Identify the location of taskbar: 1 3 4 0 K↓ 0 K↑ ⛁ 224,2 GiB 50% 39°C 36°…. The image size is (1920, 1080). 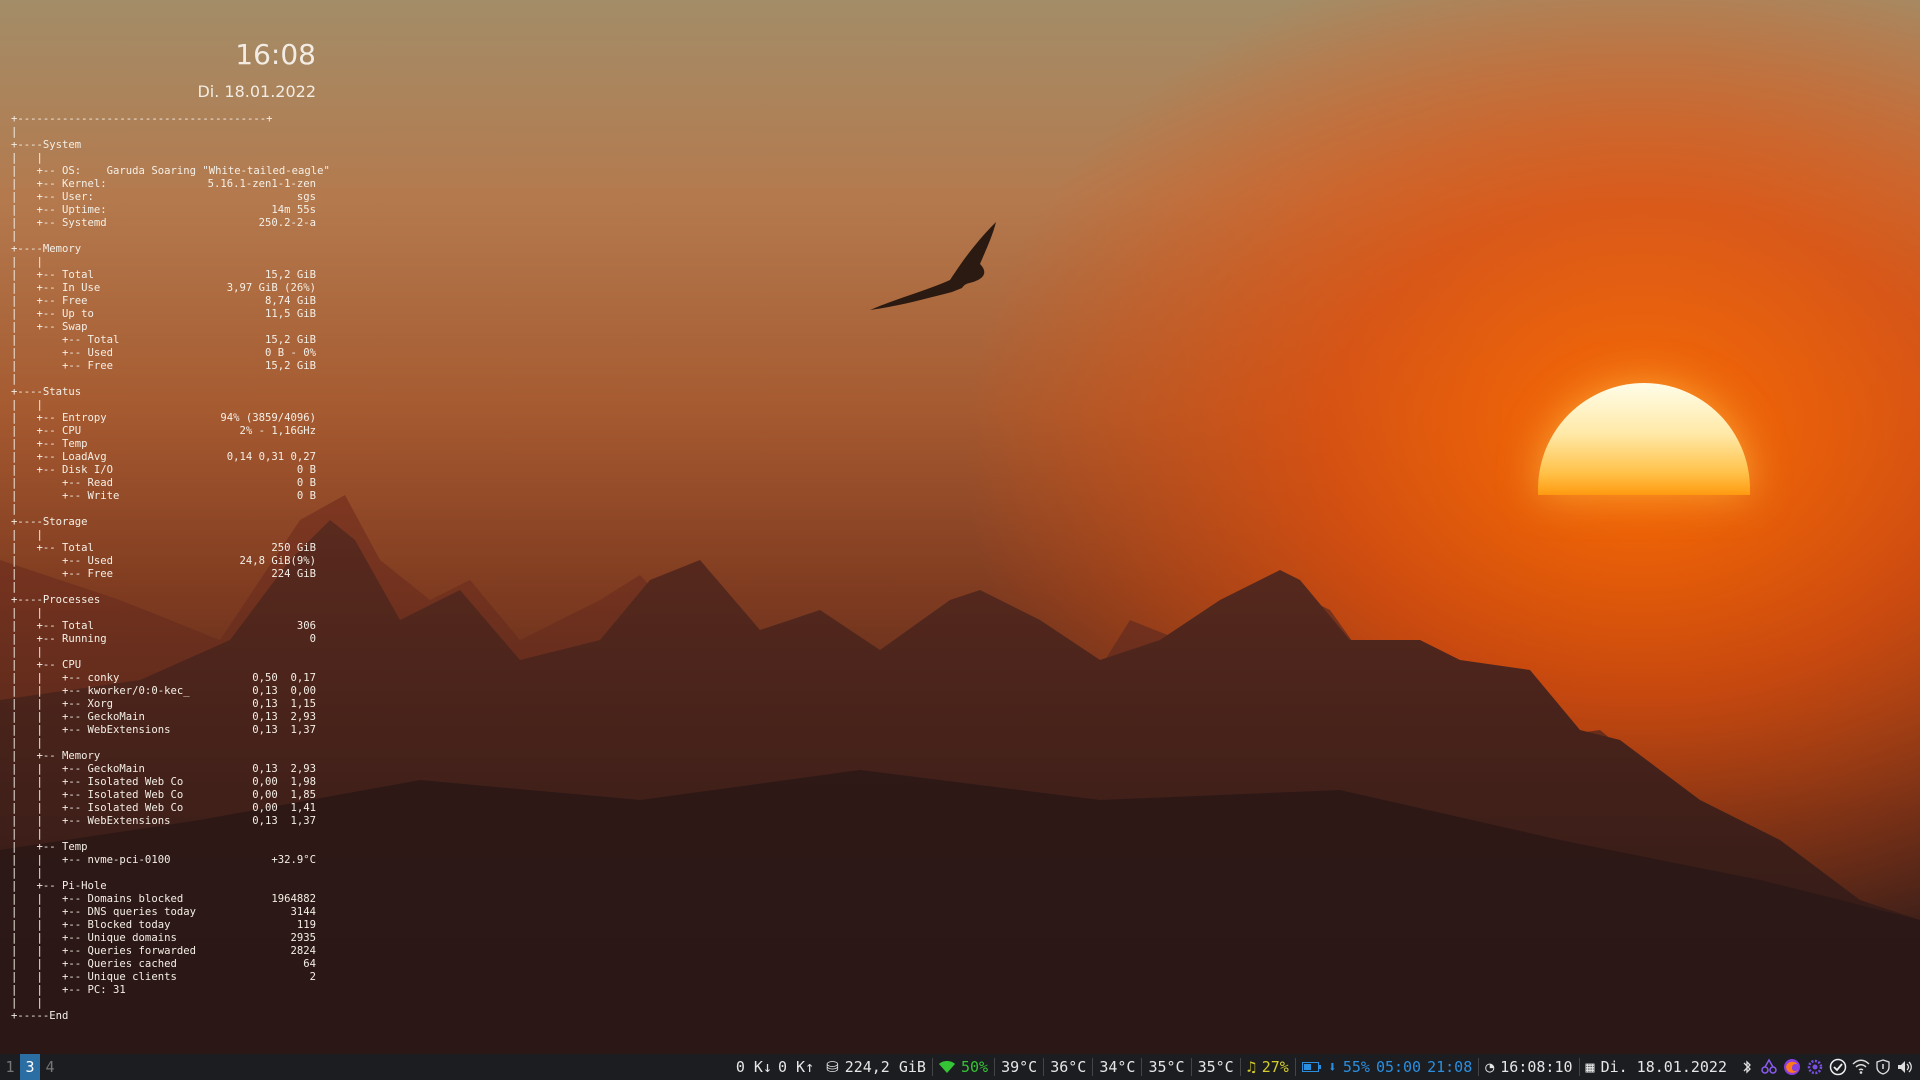
(960, 1067).